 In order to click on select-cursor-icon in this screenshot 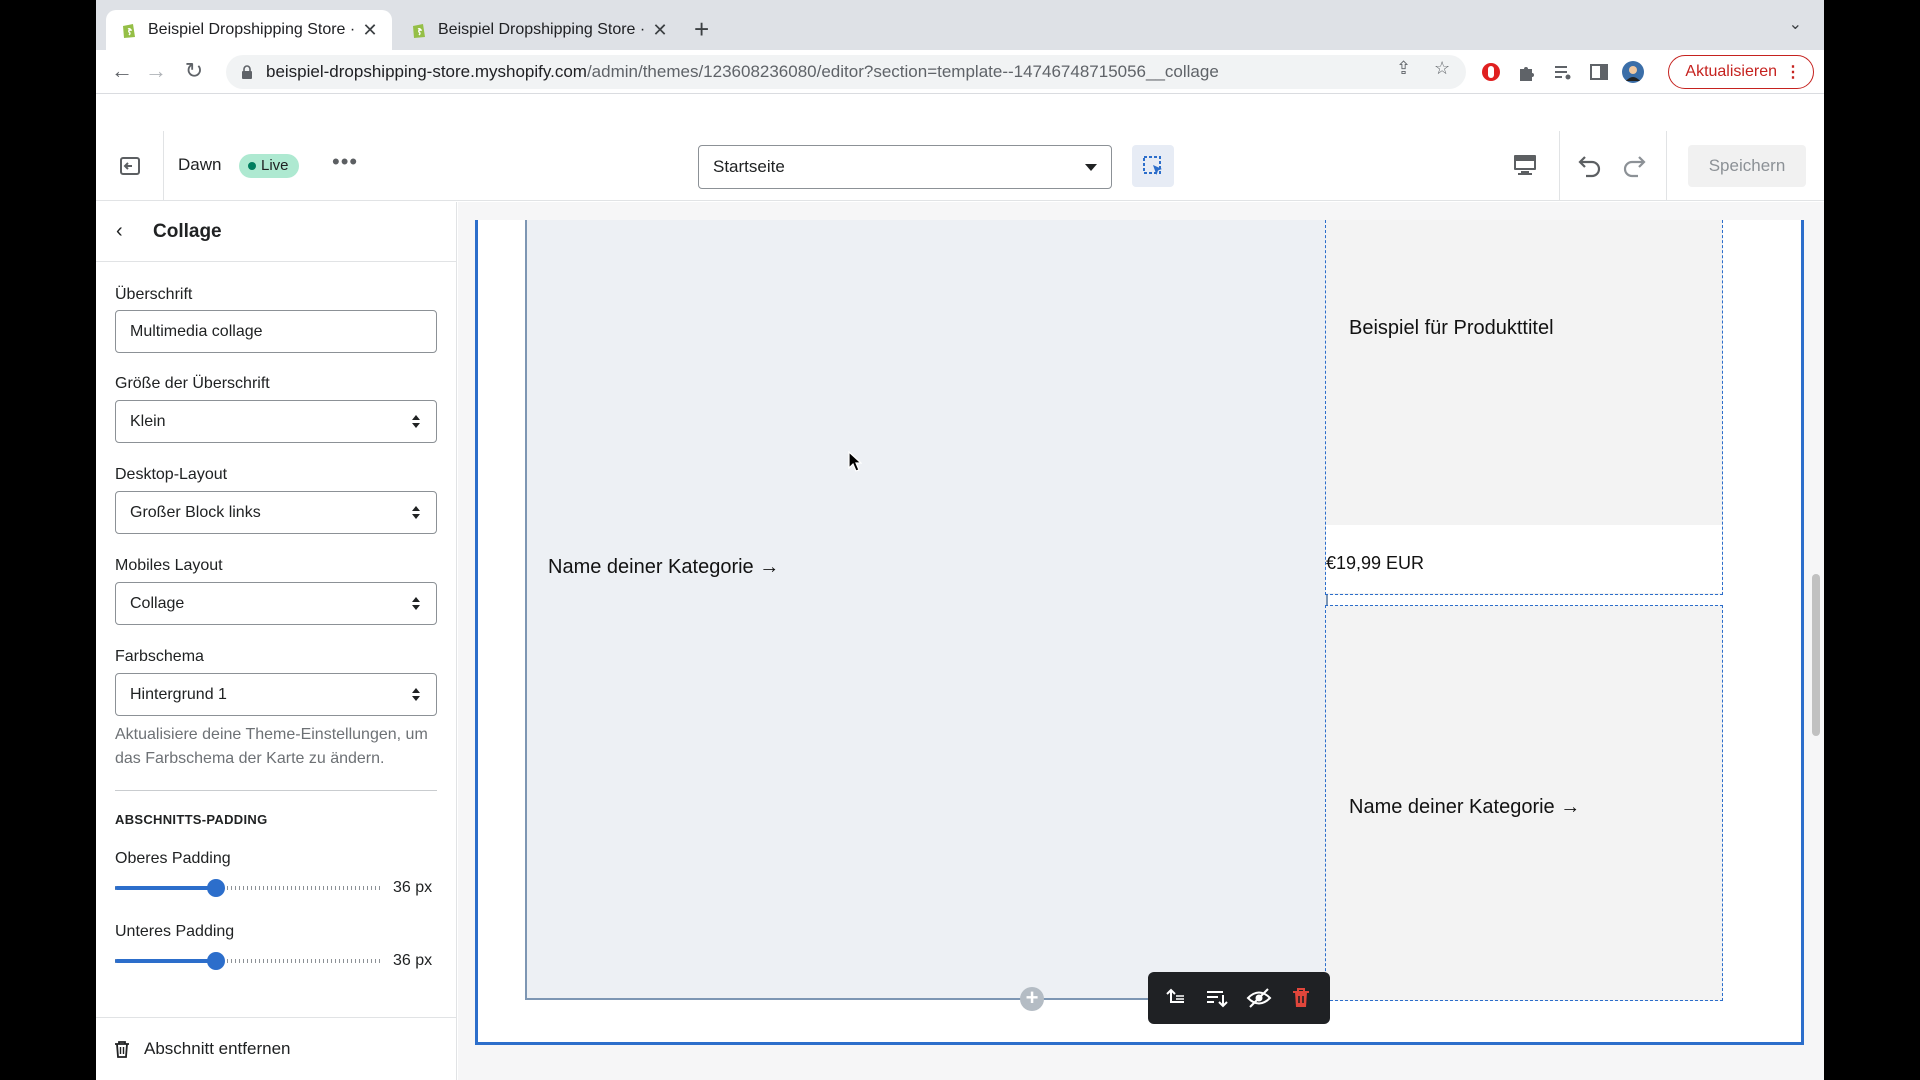, I will do `click(1152, 165)`.